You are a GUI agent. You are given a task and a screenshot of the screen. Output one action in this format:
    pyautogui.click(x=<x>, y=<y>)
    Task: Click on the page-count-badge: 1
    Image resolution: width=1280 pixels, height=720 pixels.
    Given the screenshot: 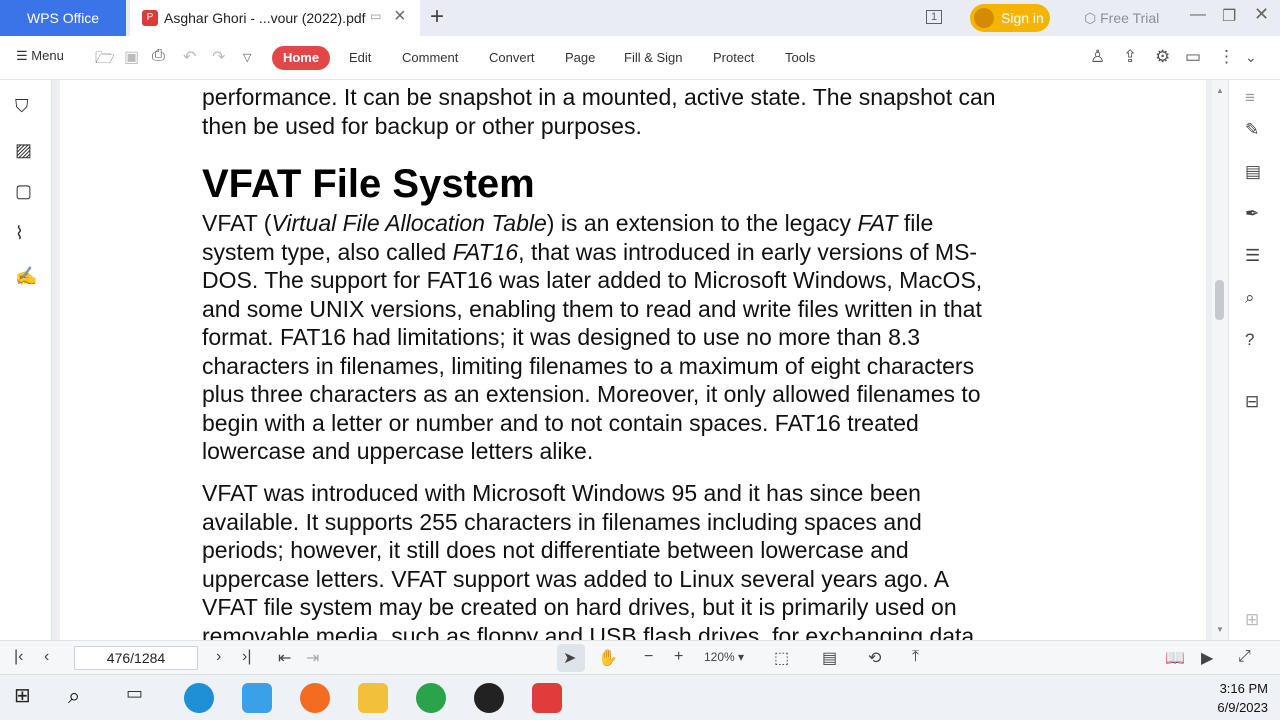 What is the action you would take?
    pyautogui.click(x=934, y=17)
    